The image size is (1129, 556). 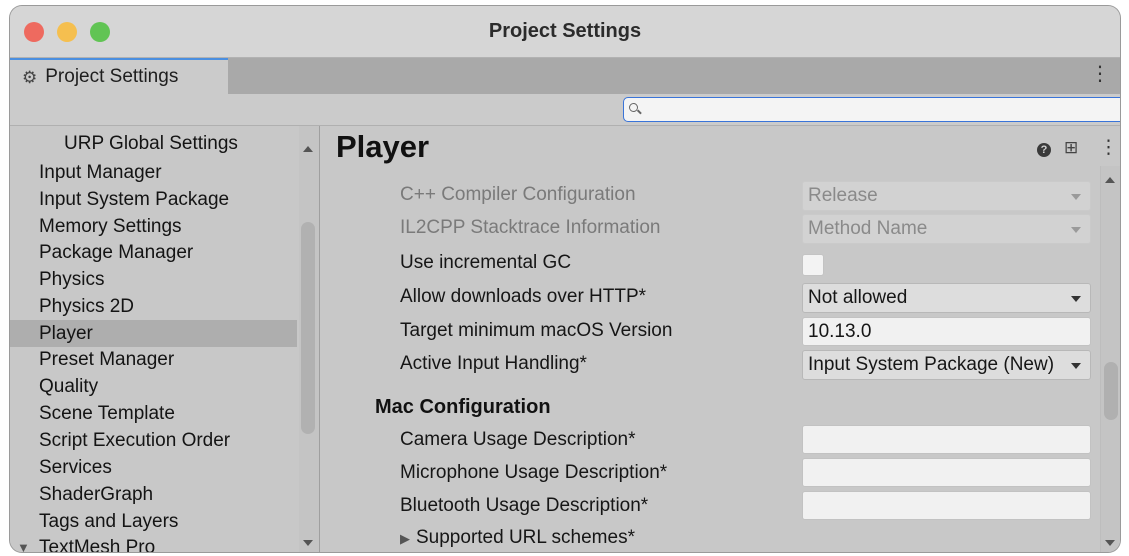 I want to click on setting-label-active-input: Active Input Handling*, so click(x=493, y=363).